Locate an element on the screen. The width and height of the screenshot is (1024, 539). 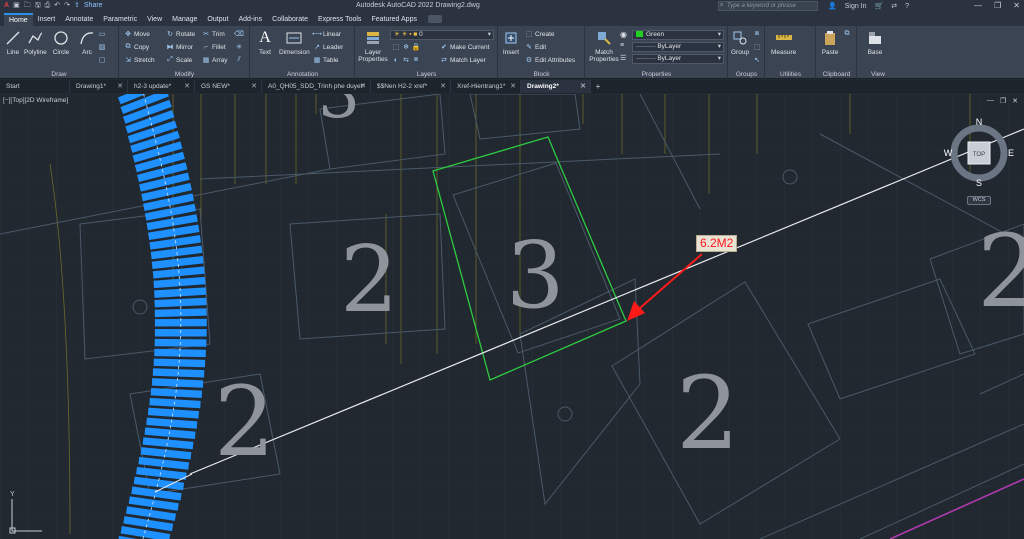
file-tab-a0-qh05: A0_QH05_SDD_Trinh phe duyet* ✕ is located at coordinates (316, 86).